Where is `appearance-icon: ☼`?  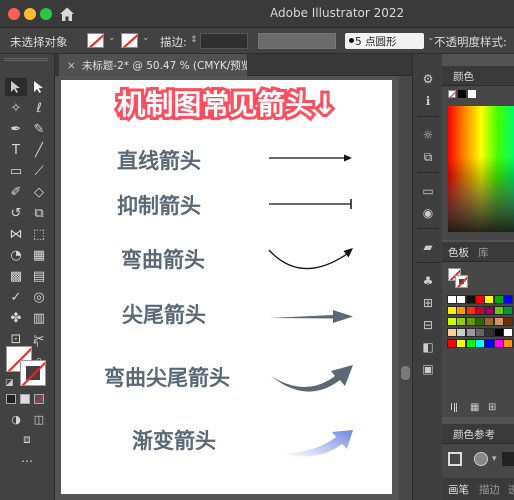
appearance-icon: ☼ is located at coordinates (428, 135).